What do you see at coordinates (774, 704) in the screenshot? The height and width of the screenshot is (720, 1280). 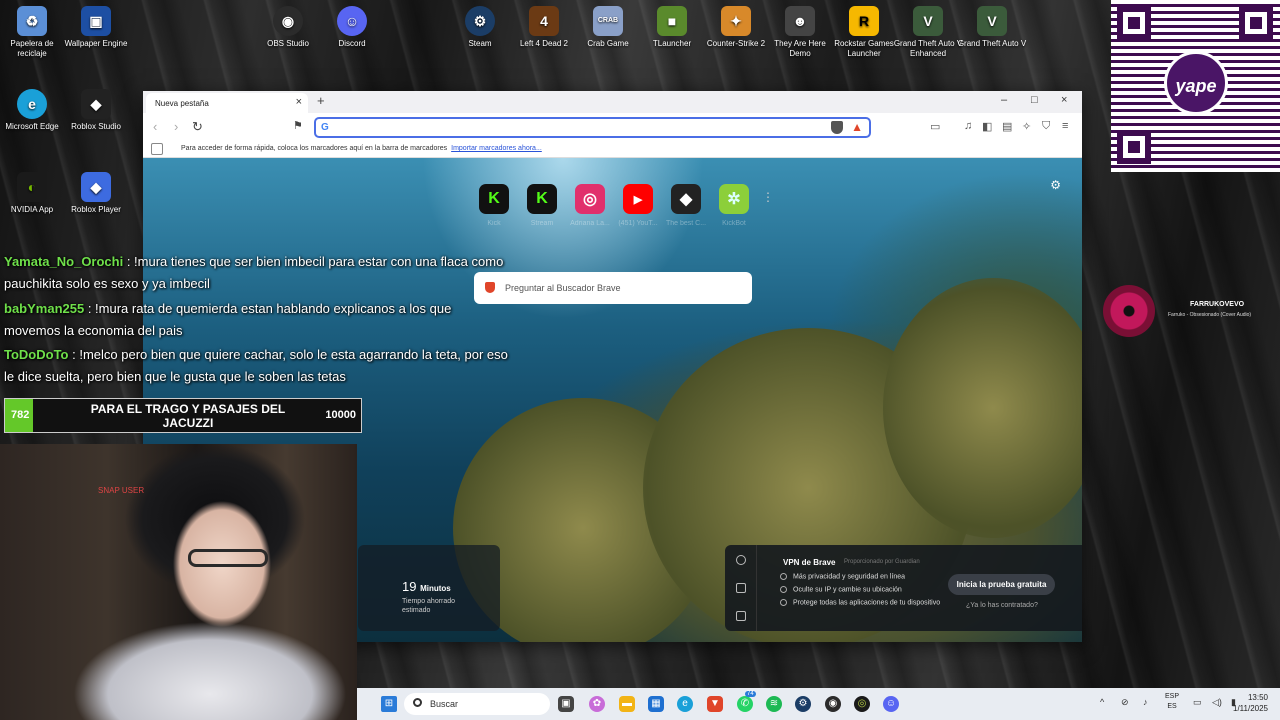 I see `spotify-icon: ≋` at bounding box center [774, 704].